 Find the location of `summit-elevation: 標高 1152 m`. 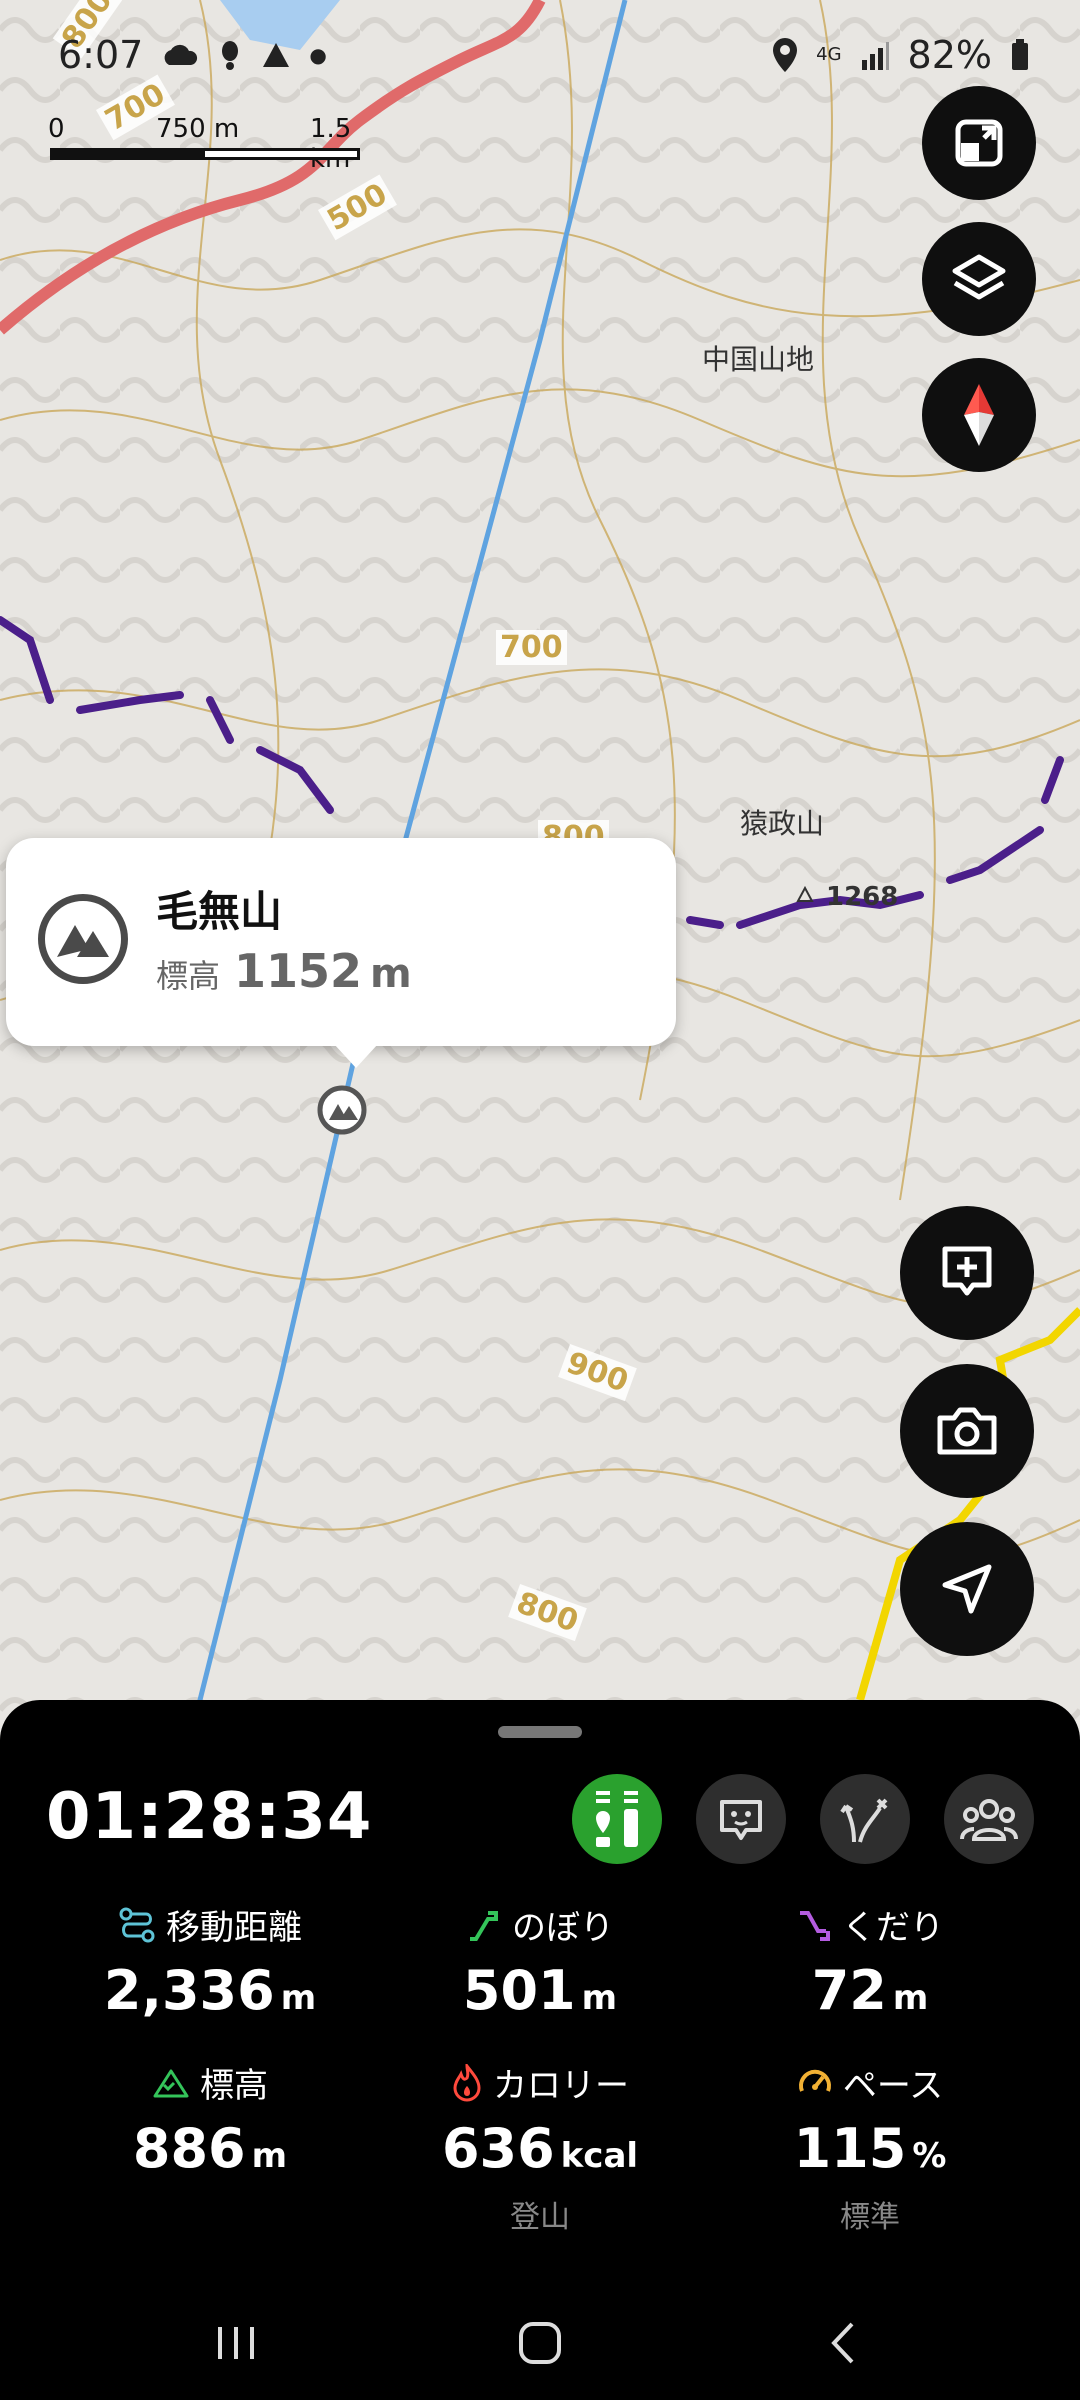

summit-elevation: 標高 1152 m is located at coordinates (284, 971).